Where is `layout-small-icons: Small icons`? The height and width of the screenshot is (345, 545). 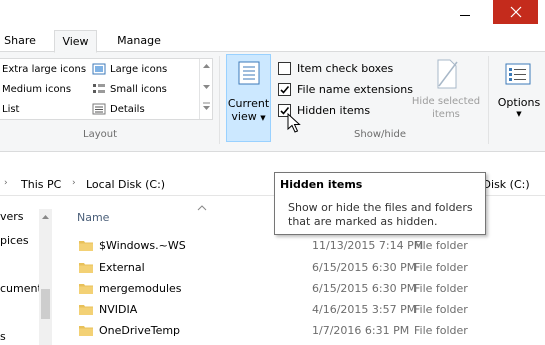 layout-small-icons: Small icons is located at coordinates (129, 90).